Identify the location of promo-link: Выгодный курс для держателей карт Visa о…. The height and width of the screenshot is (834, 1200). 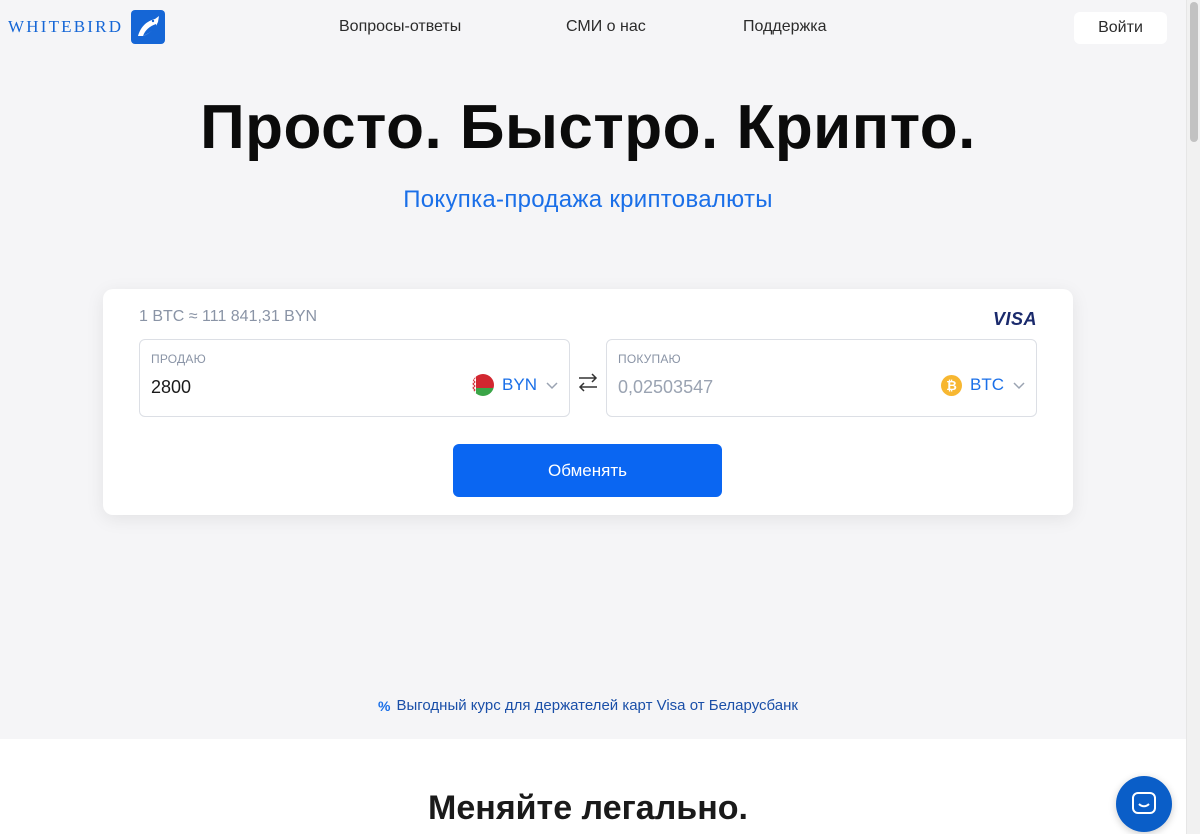
(596, 705).